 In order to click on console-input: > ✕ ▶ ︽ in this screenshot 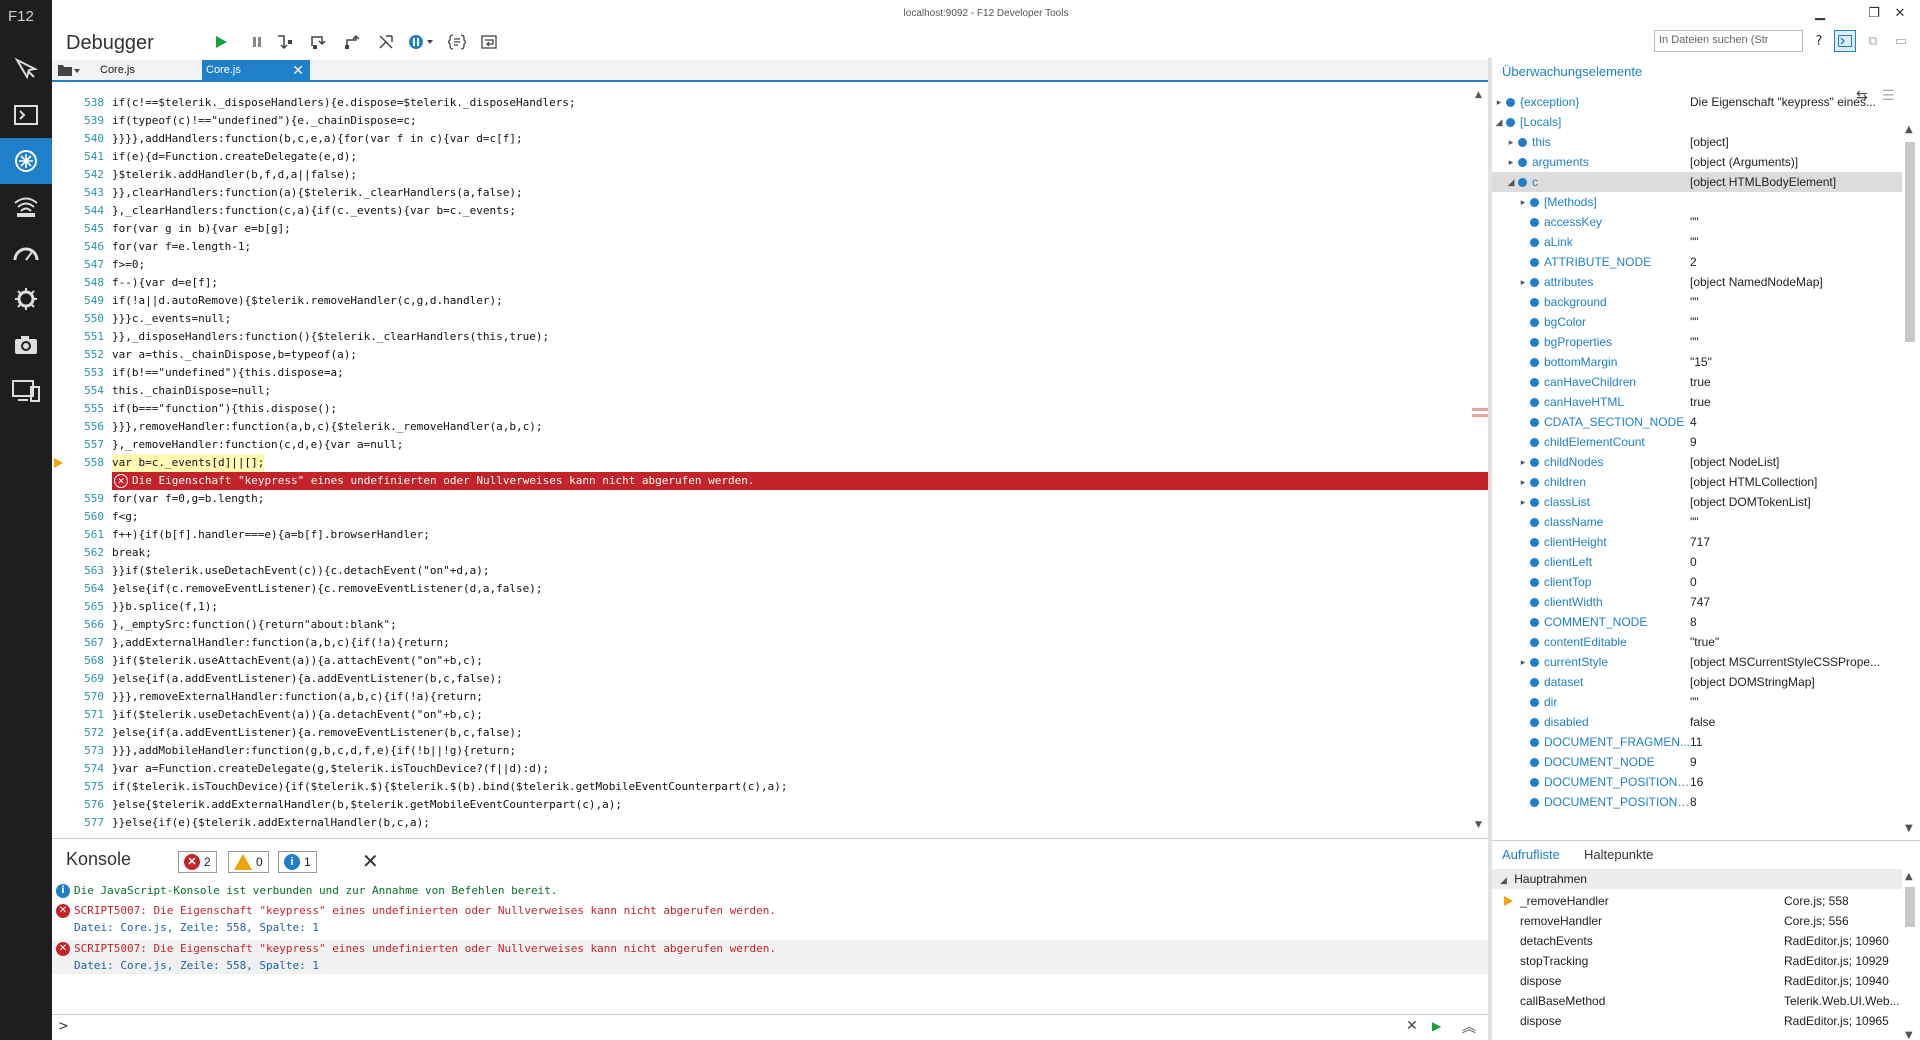, I will do `click(770, 1027)`.